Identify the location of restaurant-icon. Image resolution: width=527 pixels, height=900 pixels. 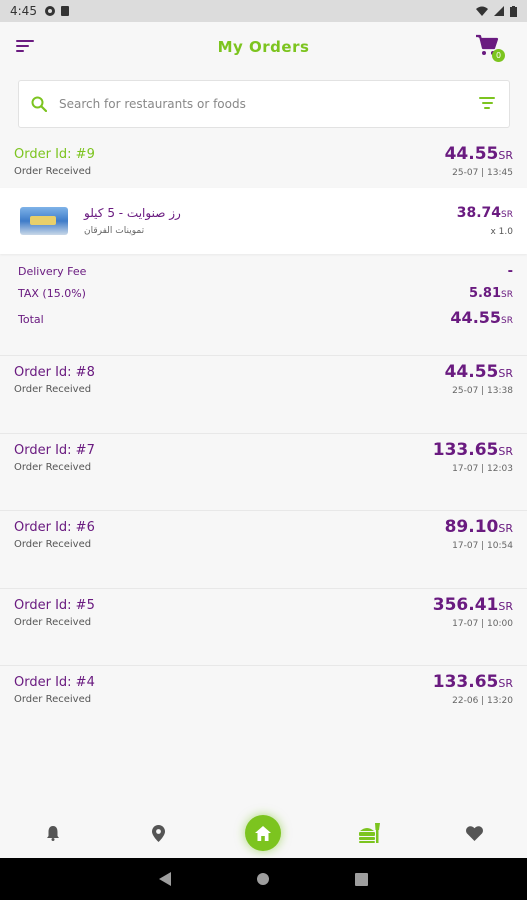
(369, 833).